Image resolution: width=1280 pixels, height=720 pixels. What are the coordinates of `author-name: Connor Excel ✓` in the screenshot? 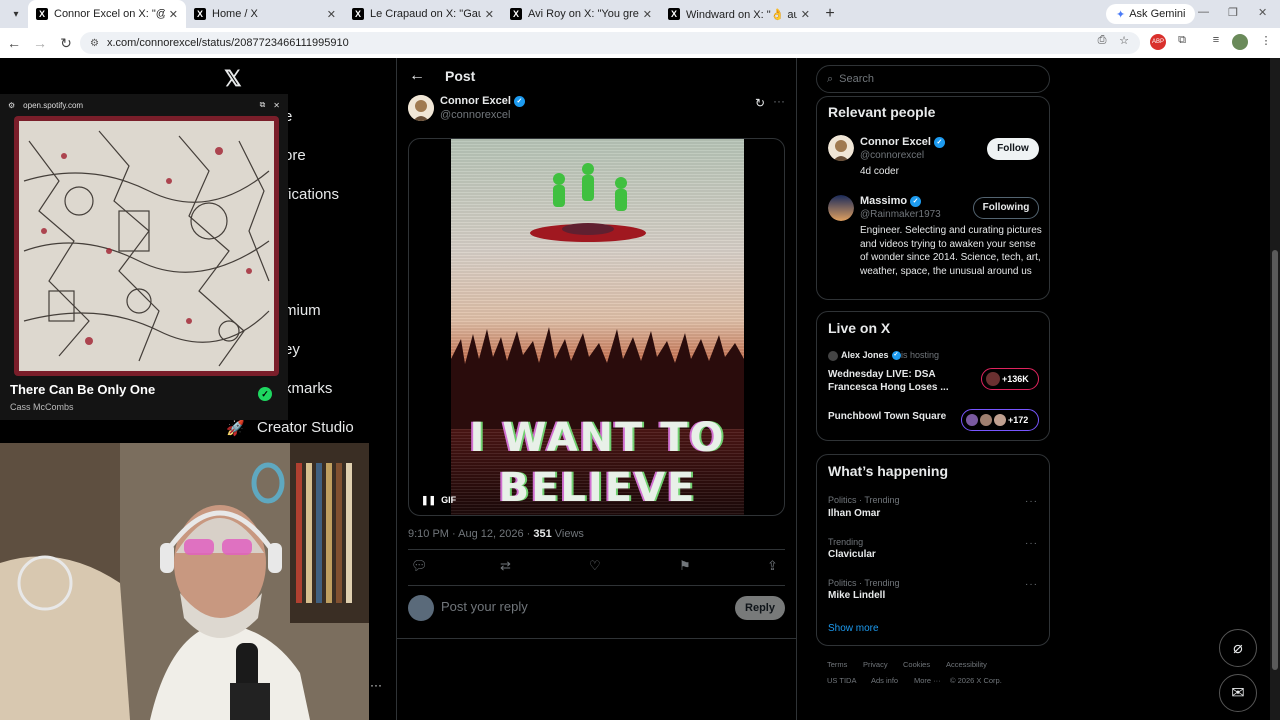 It's located at (482, 101).